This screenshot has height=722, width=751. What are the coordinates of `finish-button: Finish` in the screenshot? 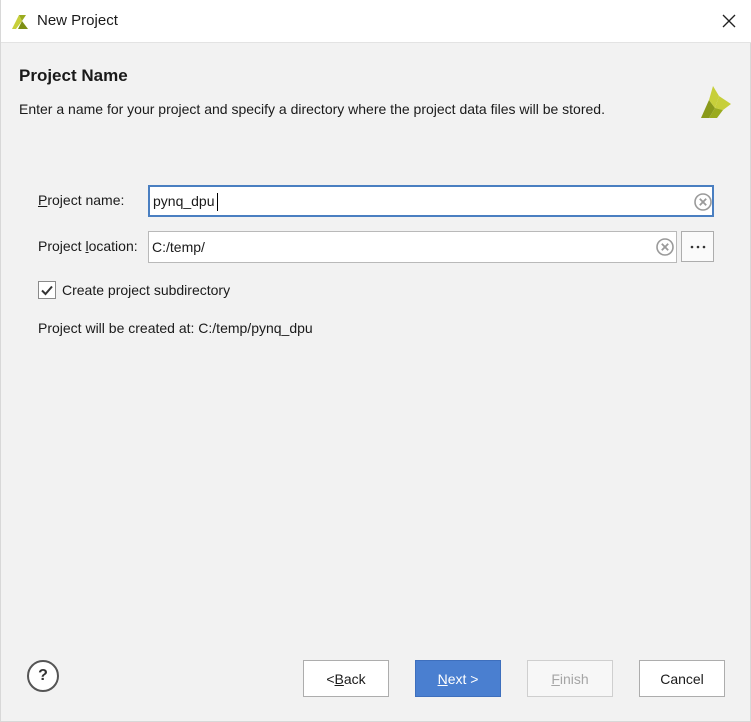 It's located at (570, 678).